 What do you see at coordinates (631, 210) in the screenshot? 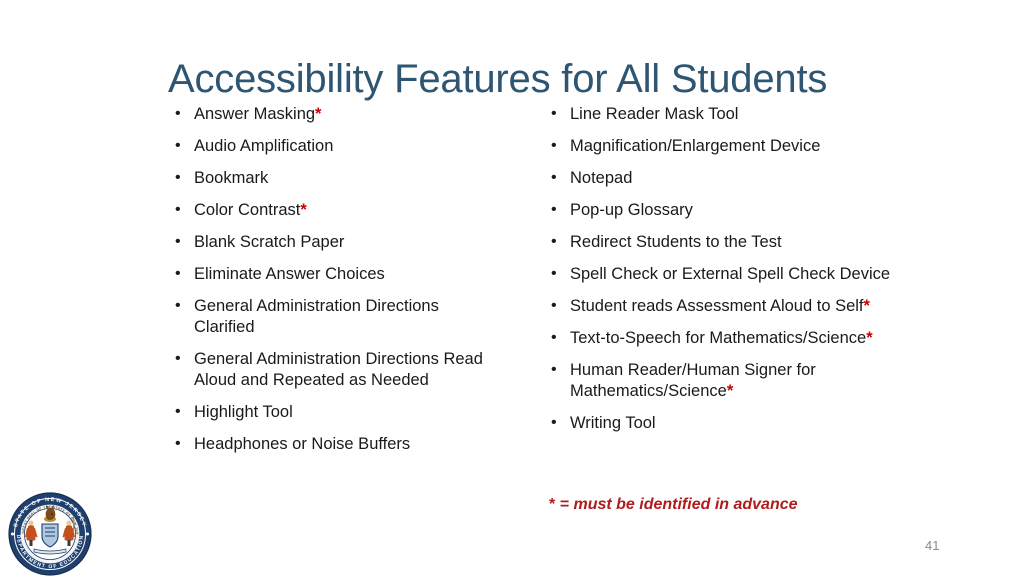
I see `accessibility-feature-label: Pop-up Glossary` at bounding box center [631, 210].